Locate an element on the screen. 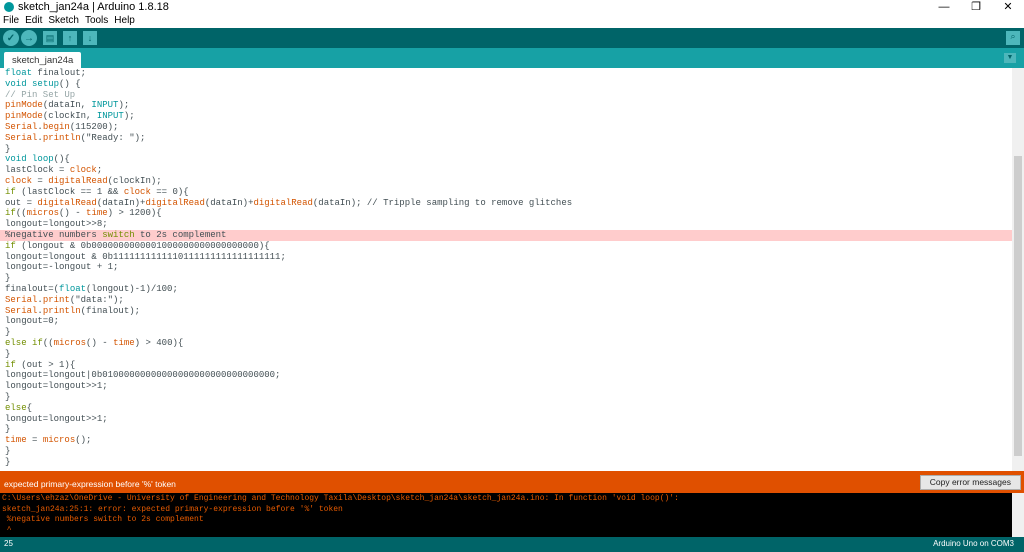  code-token: longout=longout>>8; is located at coordinates (56, 224).